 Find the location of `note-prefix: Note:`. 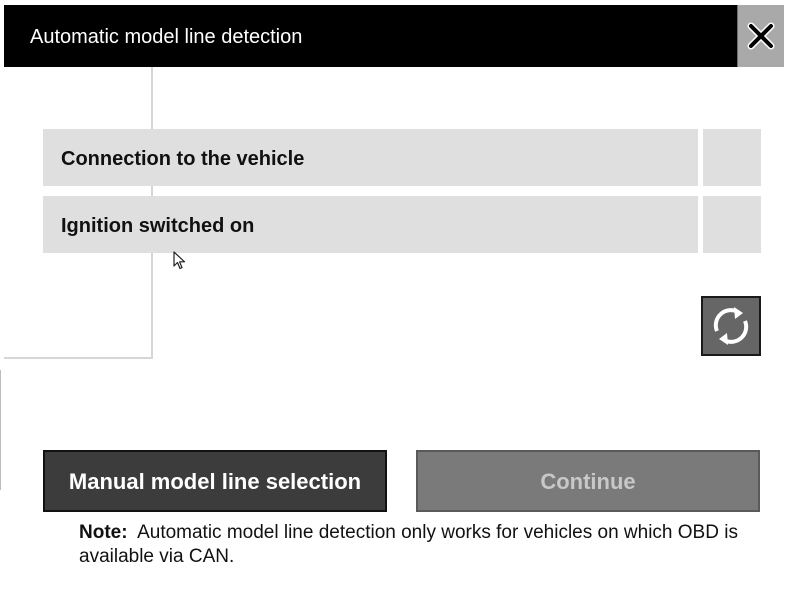

note-prefix: Note: is located at coordinates (103, 532).